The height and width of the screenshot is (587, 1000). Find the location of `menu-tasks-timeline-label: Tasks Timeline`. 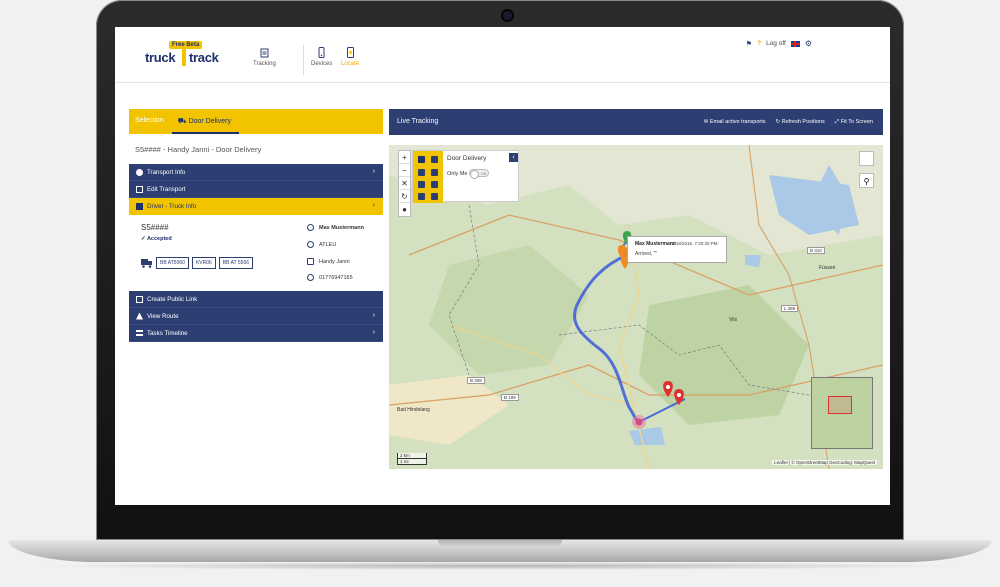

menu-tasks-timeline-label: Tasks Timeline is located at coordinates (167, 333).